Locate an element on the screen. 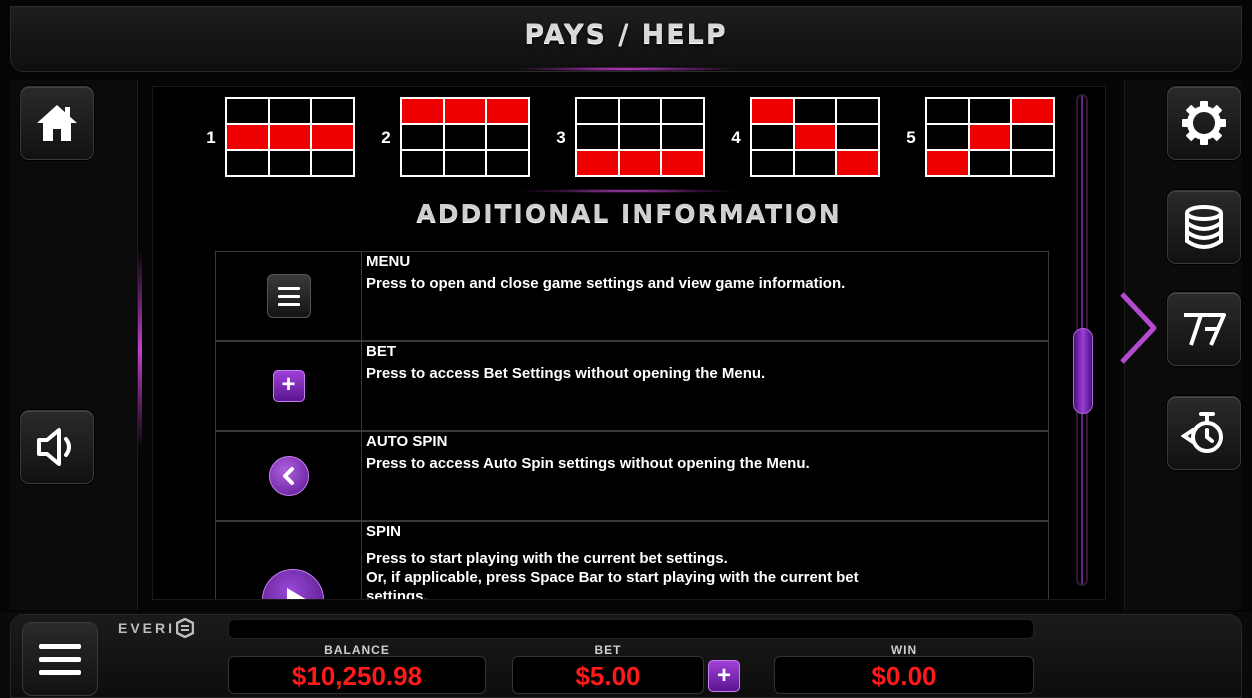  chevron-left-icon is located at coordinates (288, 476).